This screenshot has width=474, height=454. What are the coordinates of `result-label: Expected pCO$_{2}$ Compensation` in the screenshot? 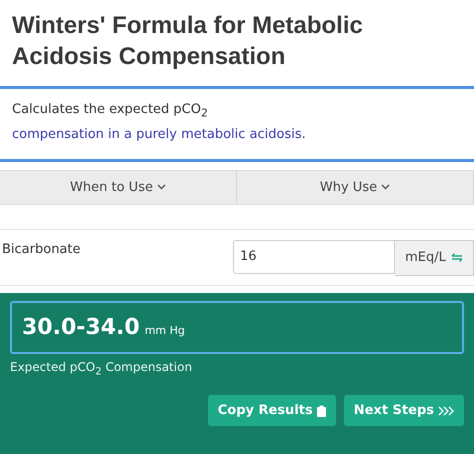 It's located at (102, 369).